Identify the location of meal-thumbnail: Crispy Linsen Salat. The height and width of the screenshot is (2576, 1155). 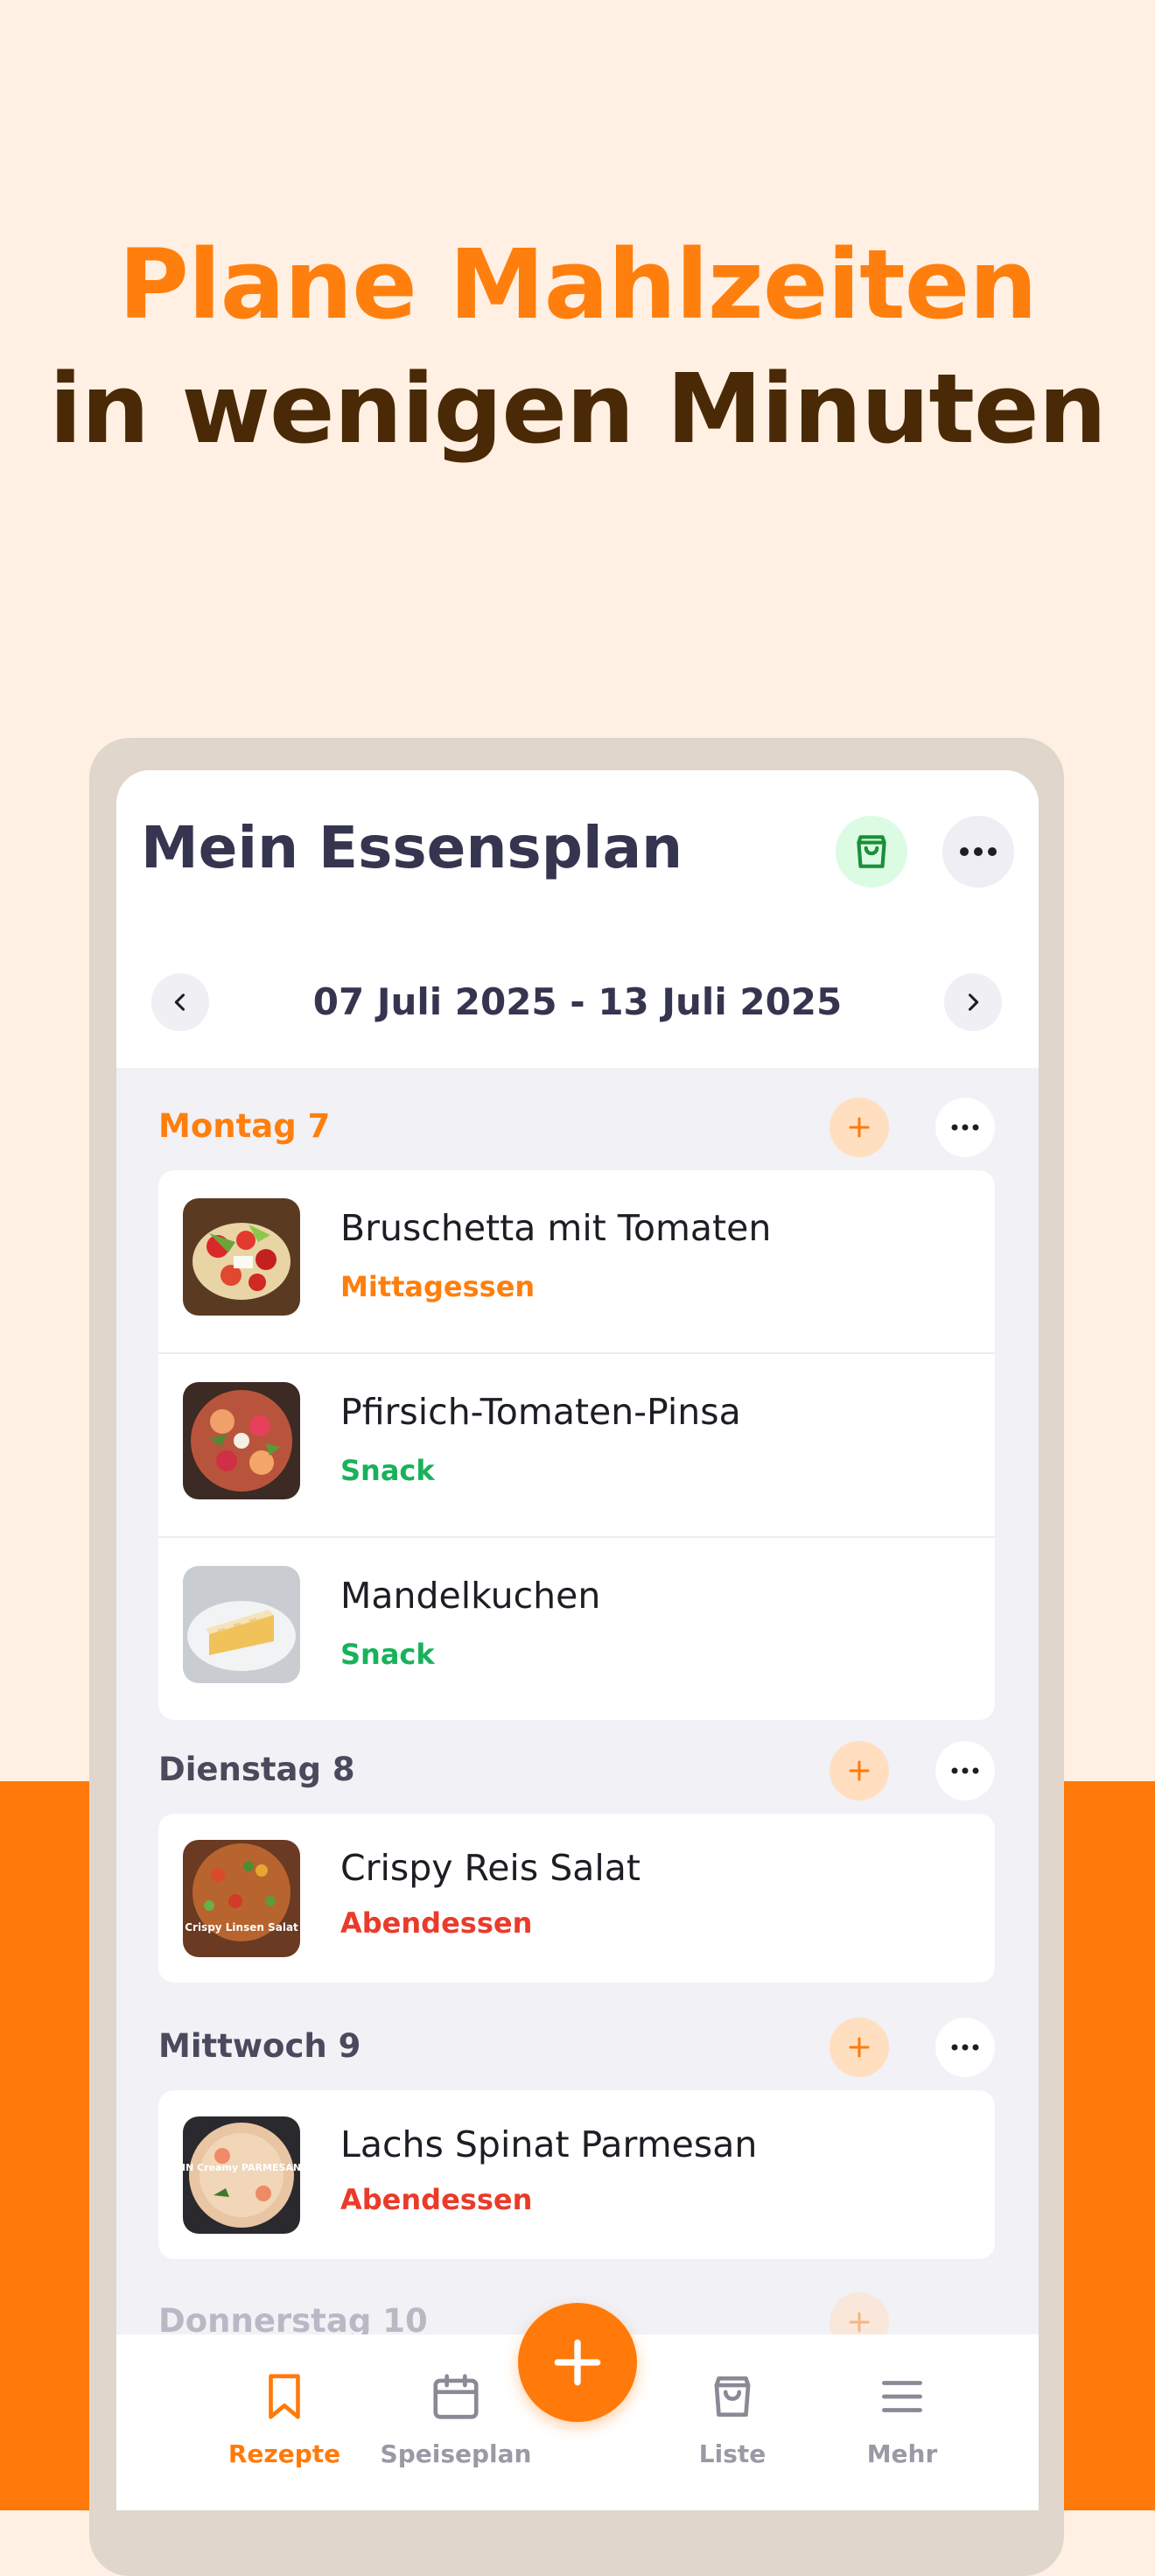
(241, 1898).